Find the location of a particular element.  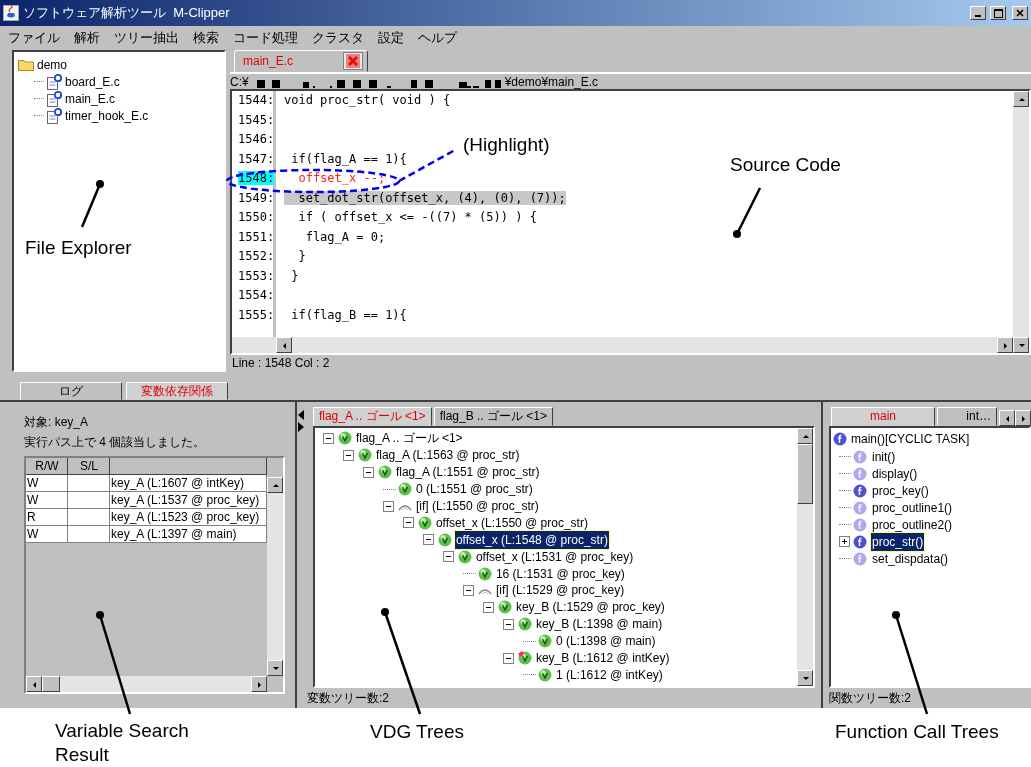

menu-item: 解析 is located at coordinates (87, 38).